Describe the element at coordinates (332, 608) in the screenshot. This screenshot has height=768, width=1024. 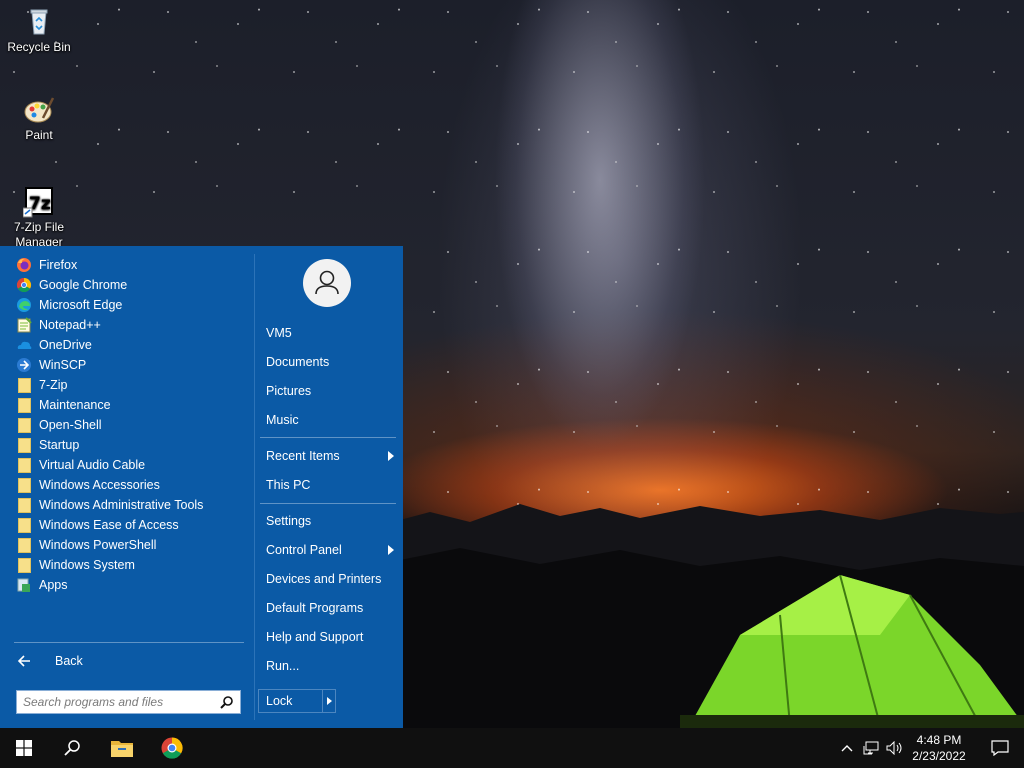
I see `place-default-programs: Default Programs` at that location.